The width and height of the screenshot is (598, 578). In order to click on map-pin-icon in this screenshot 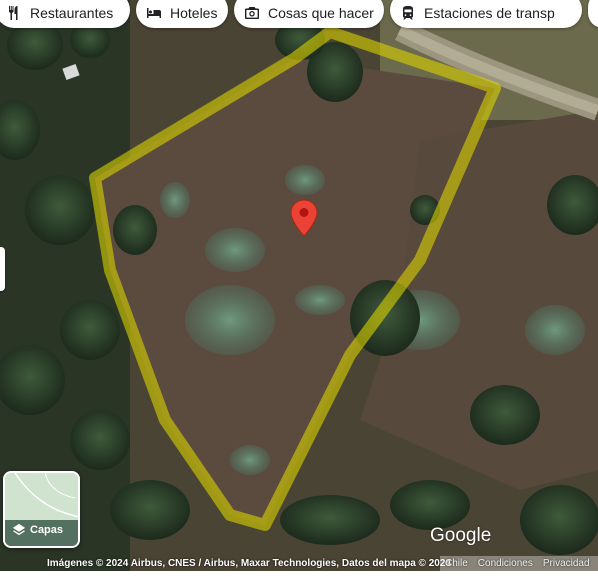, I will do `click(304, 218)`.